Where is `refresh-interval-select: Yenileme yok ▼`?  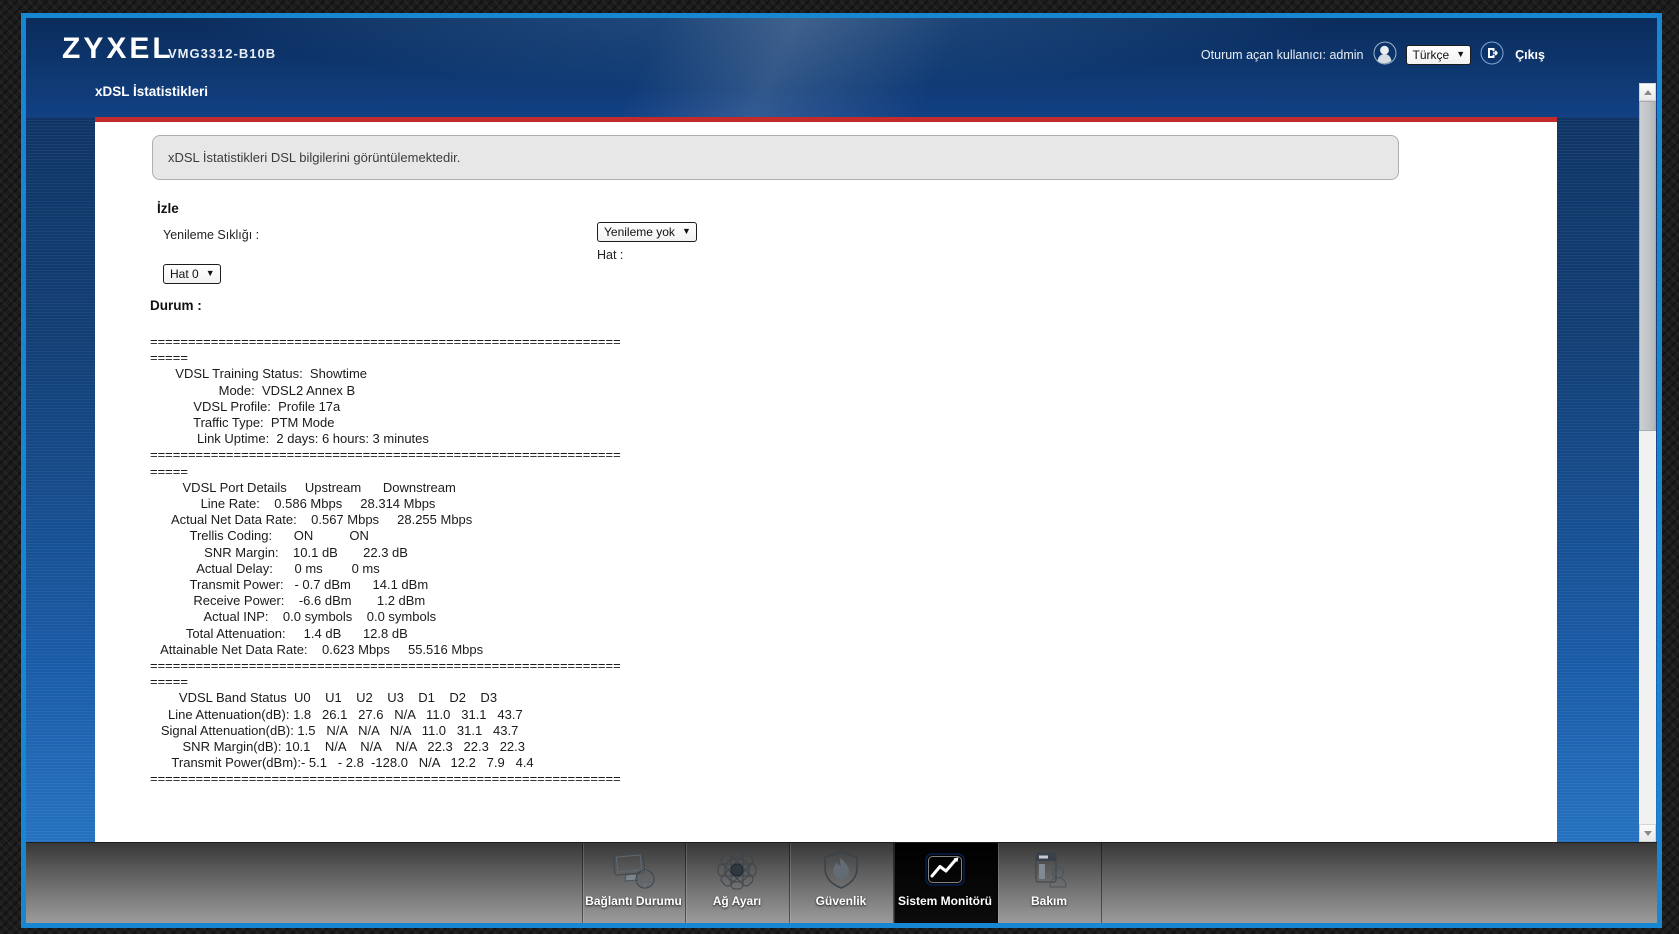 refresh-interval-select: Yenileme yok ▼ is located at coordinates (647, 232).